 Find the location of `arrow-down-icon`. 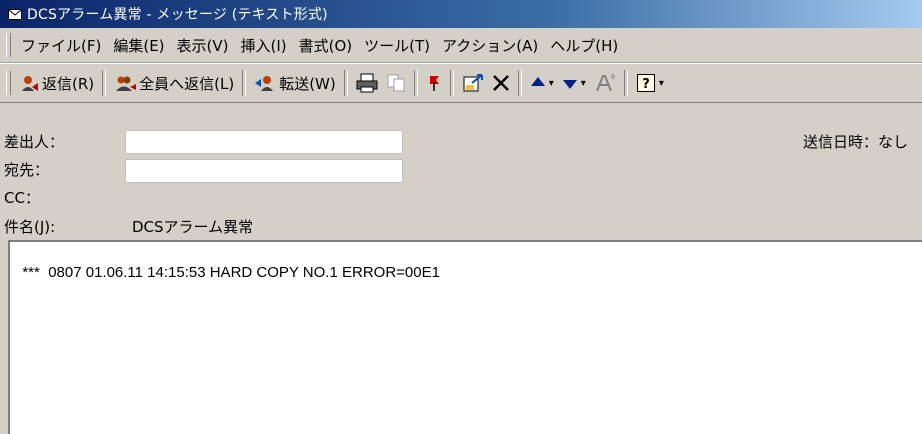

arrow-down-icon is located at coordinates (570, 83).